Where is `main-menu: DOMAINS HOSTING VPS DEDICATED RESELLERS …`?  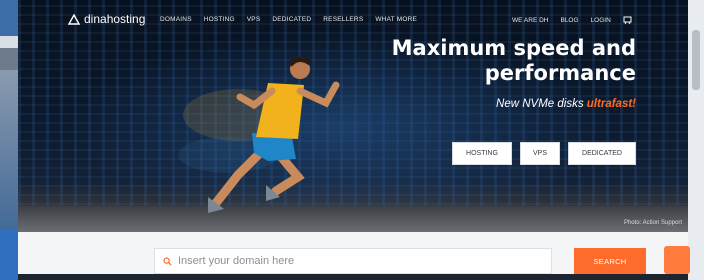
main-menu: DOMAINS HOSTING VPS DEDICATED RESELLERS … is located at coordinates (288, 19).